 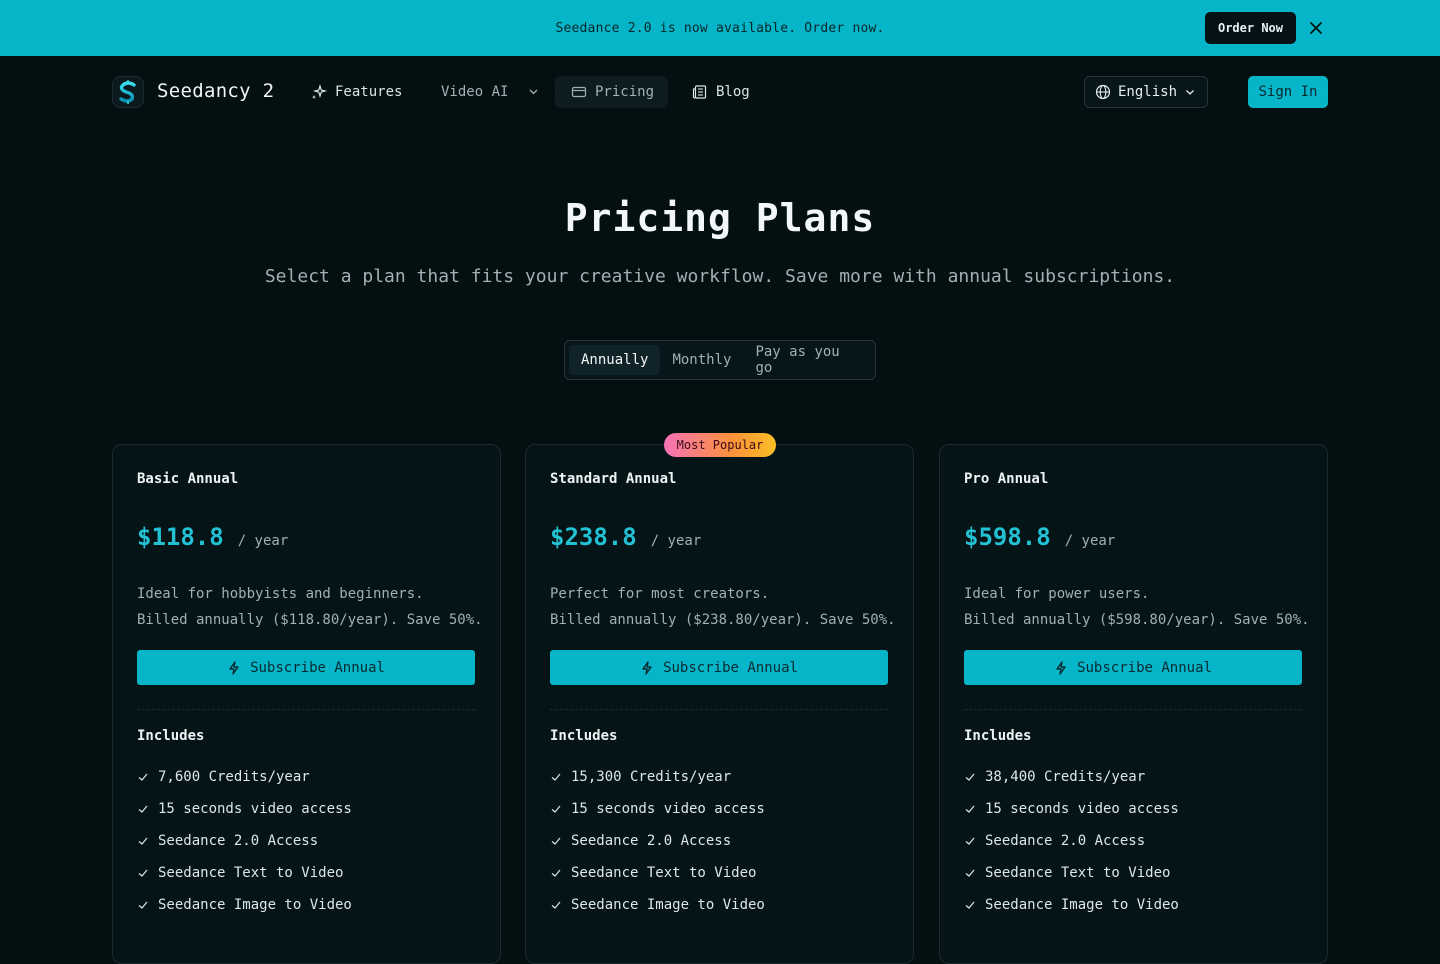 I want to click on plan-name: Pro Annual, so click(x=1006, y=479).